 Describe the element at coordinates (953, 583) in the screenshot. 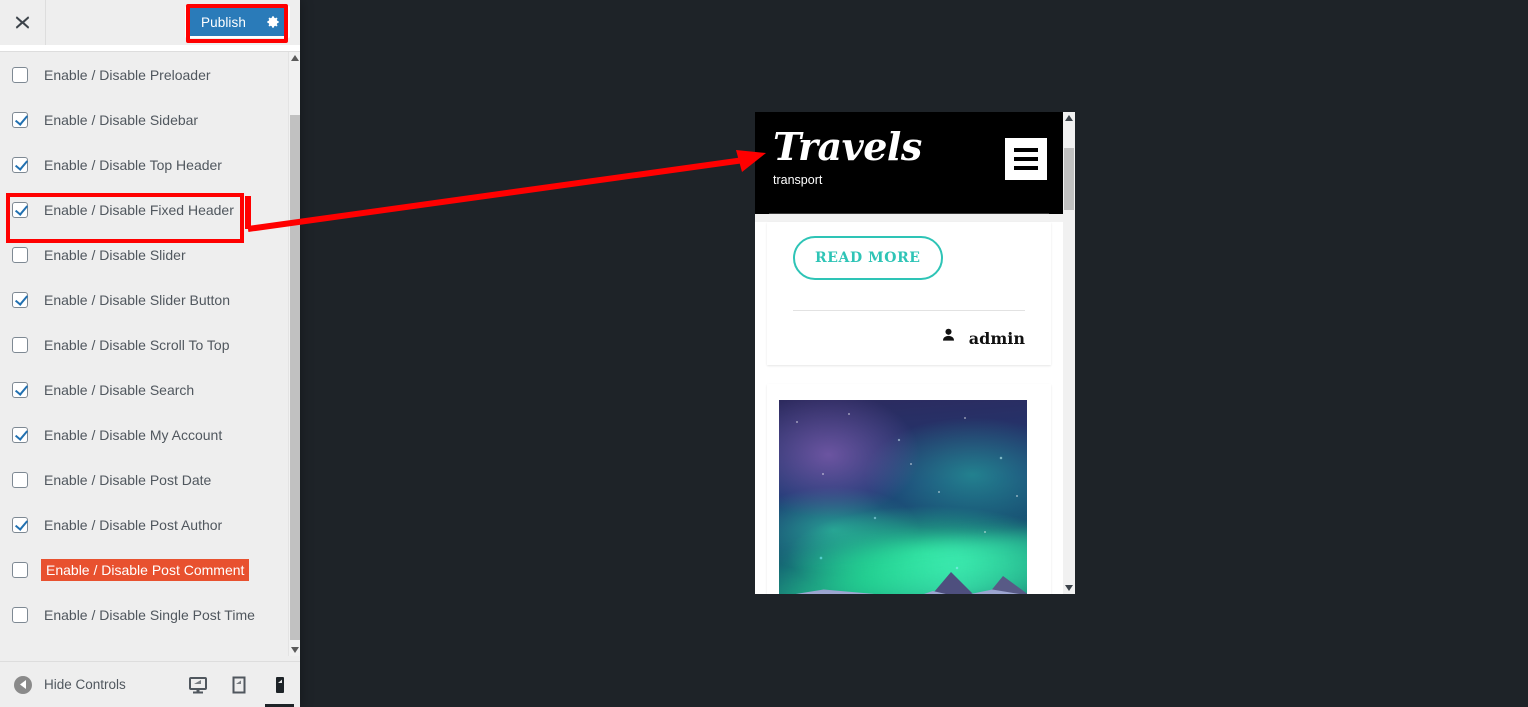

I see `mountain-peak` at that location.